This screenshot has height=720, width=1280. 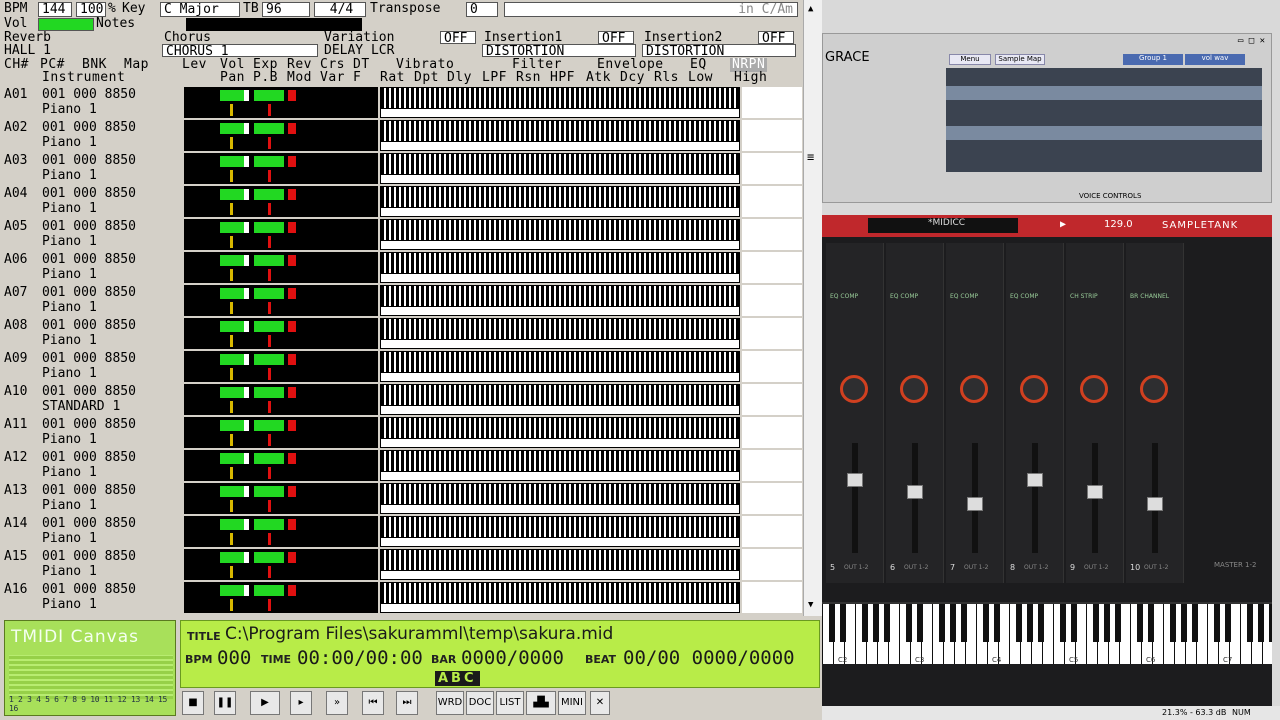 I want to click on col-pb: P.B, so click(x=265, y=77).